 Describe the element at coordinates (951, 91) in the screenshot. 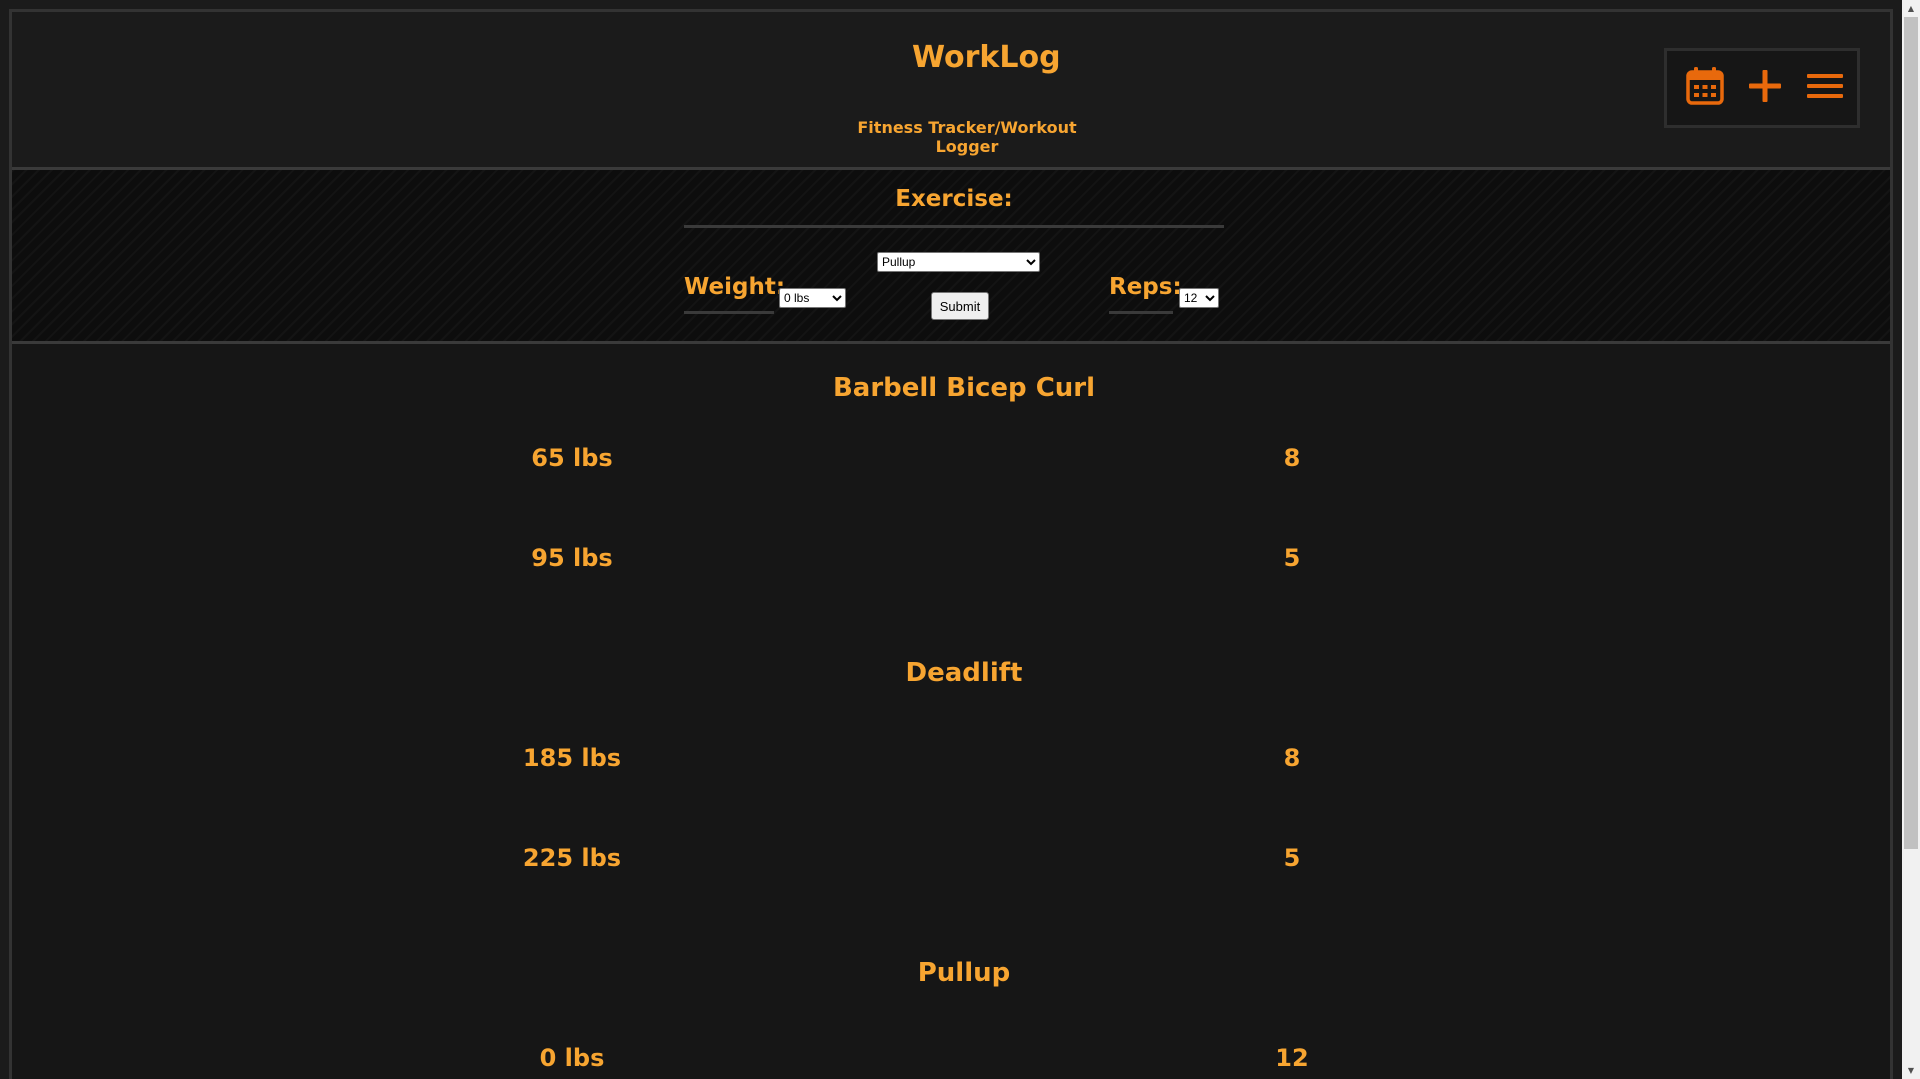

I see `header: WorkLog Fitness Tracker/Workout Logger` at that location.